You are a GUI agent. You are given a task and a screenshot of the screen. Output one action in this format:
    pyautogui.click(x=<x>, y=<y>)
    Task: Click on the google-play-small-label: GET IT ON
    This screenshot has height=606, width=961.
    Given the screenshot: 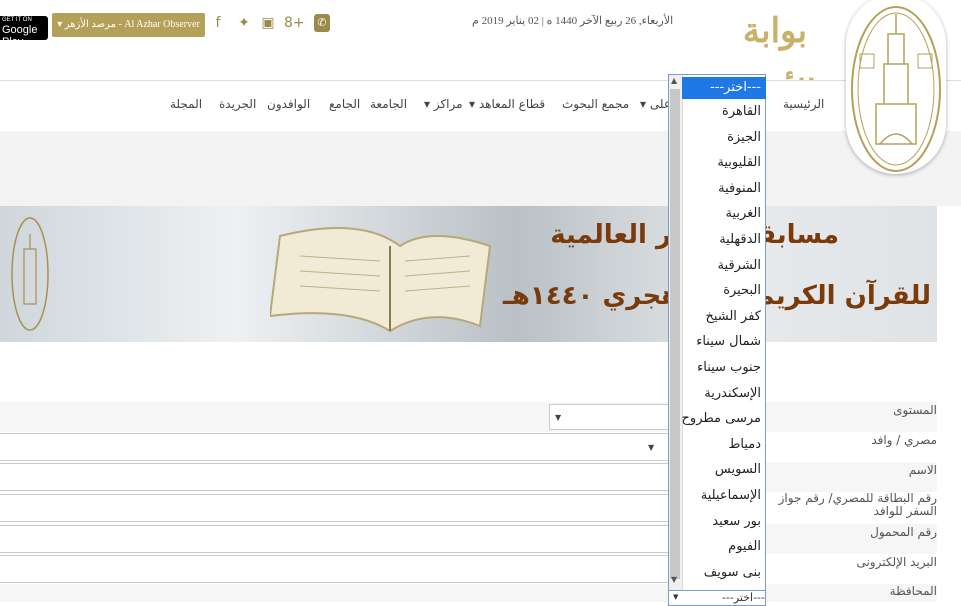 What is the action you would take?
    pyautogui.click(x=17, y=20)
    